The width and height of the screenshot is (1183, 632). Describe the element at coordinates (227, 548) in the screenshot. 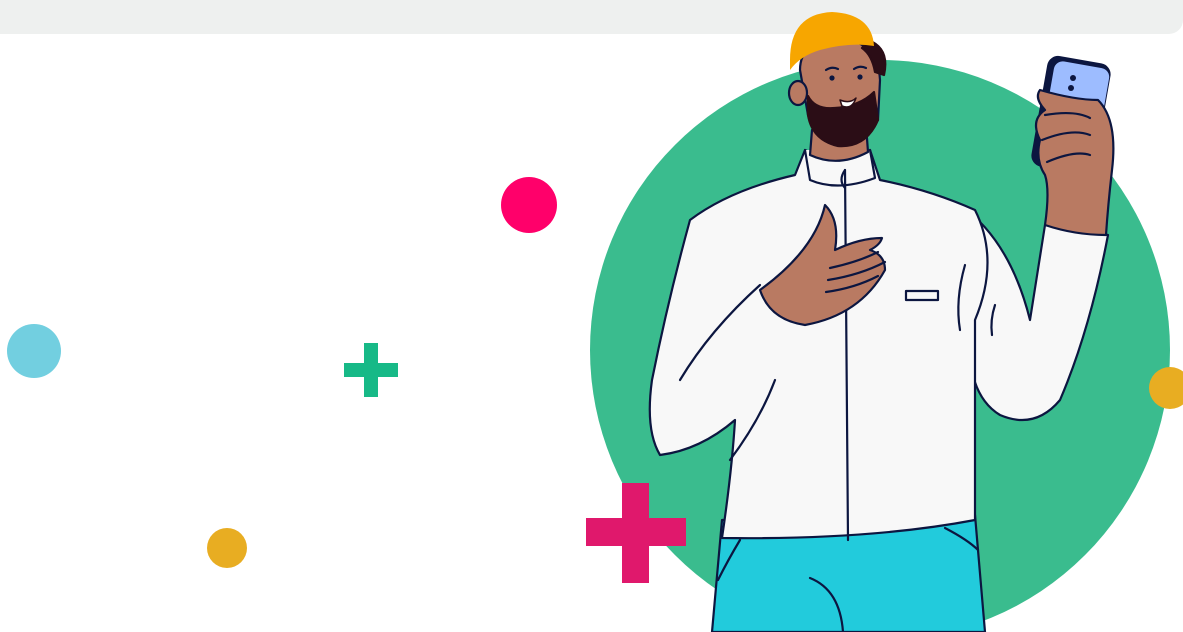

I see `yellow-dot-icon` at that location.